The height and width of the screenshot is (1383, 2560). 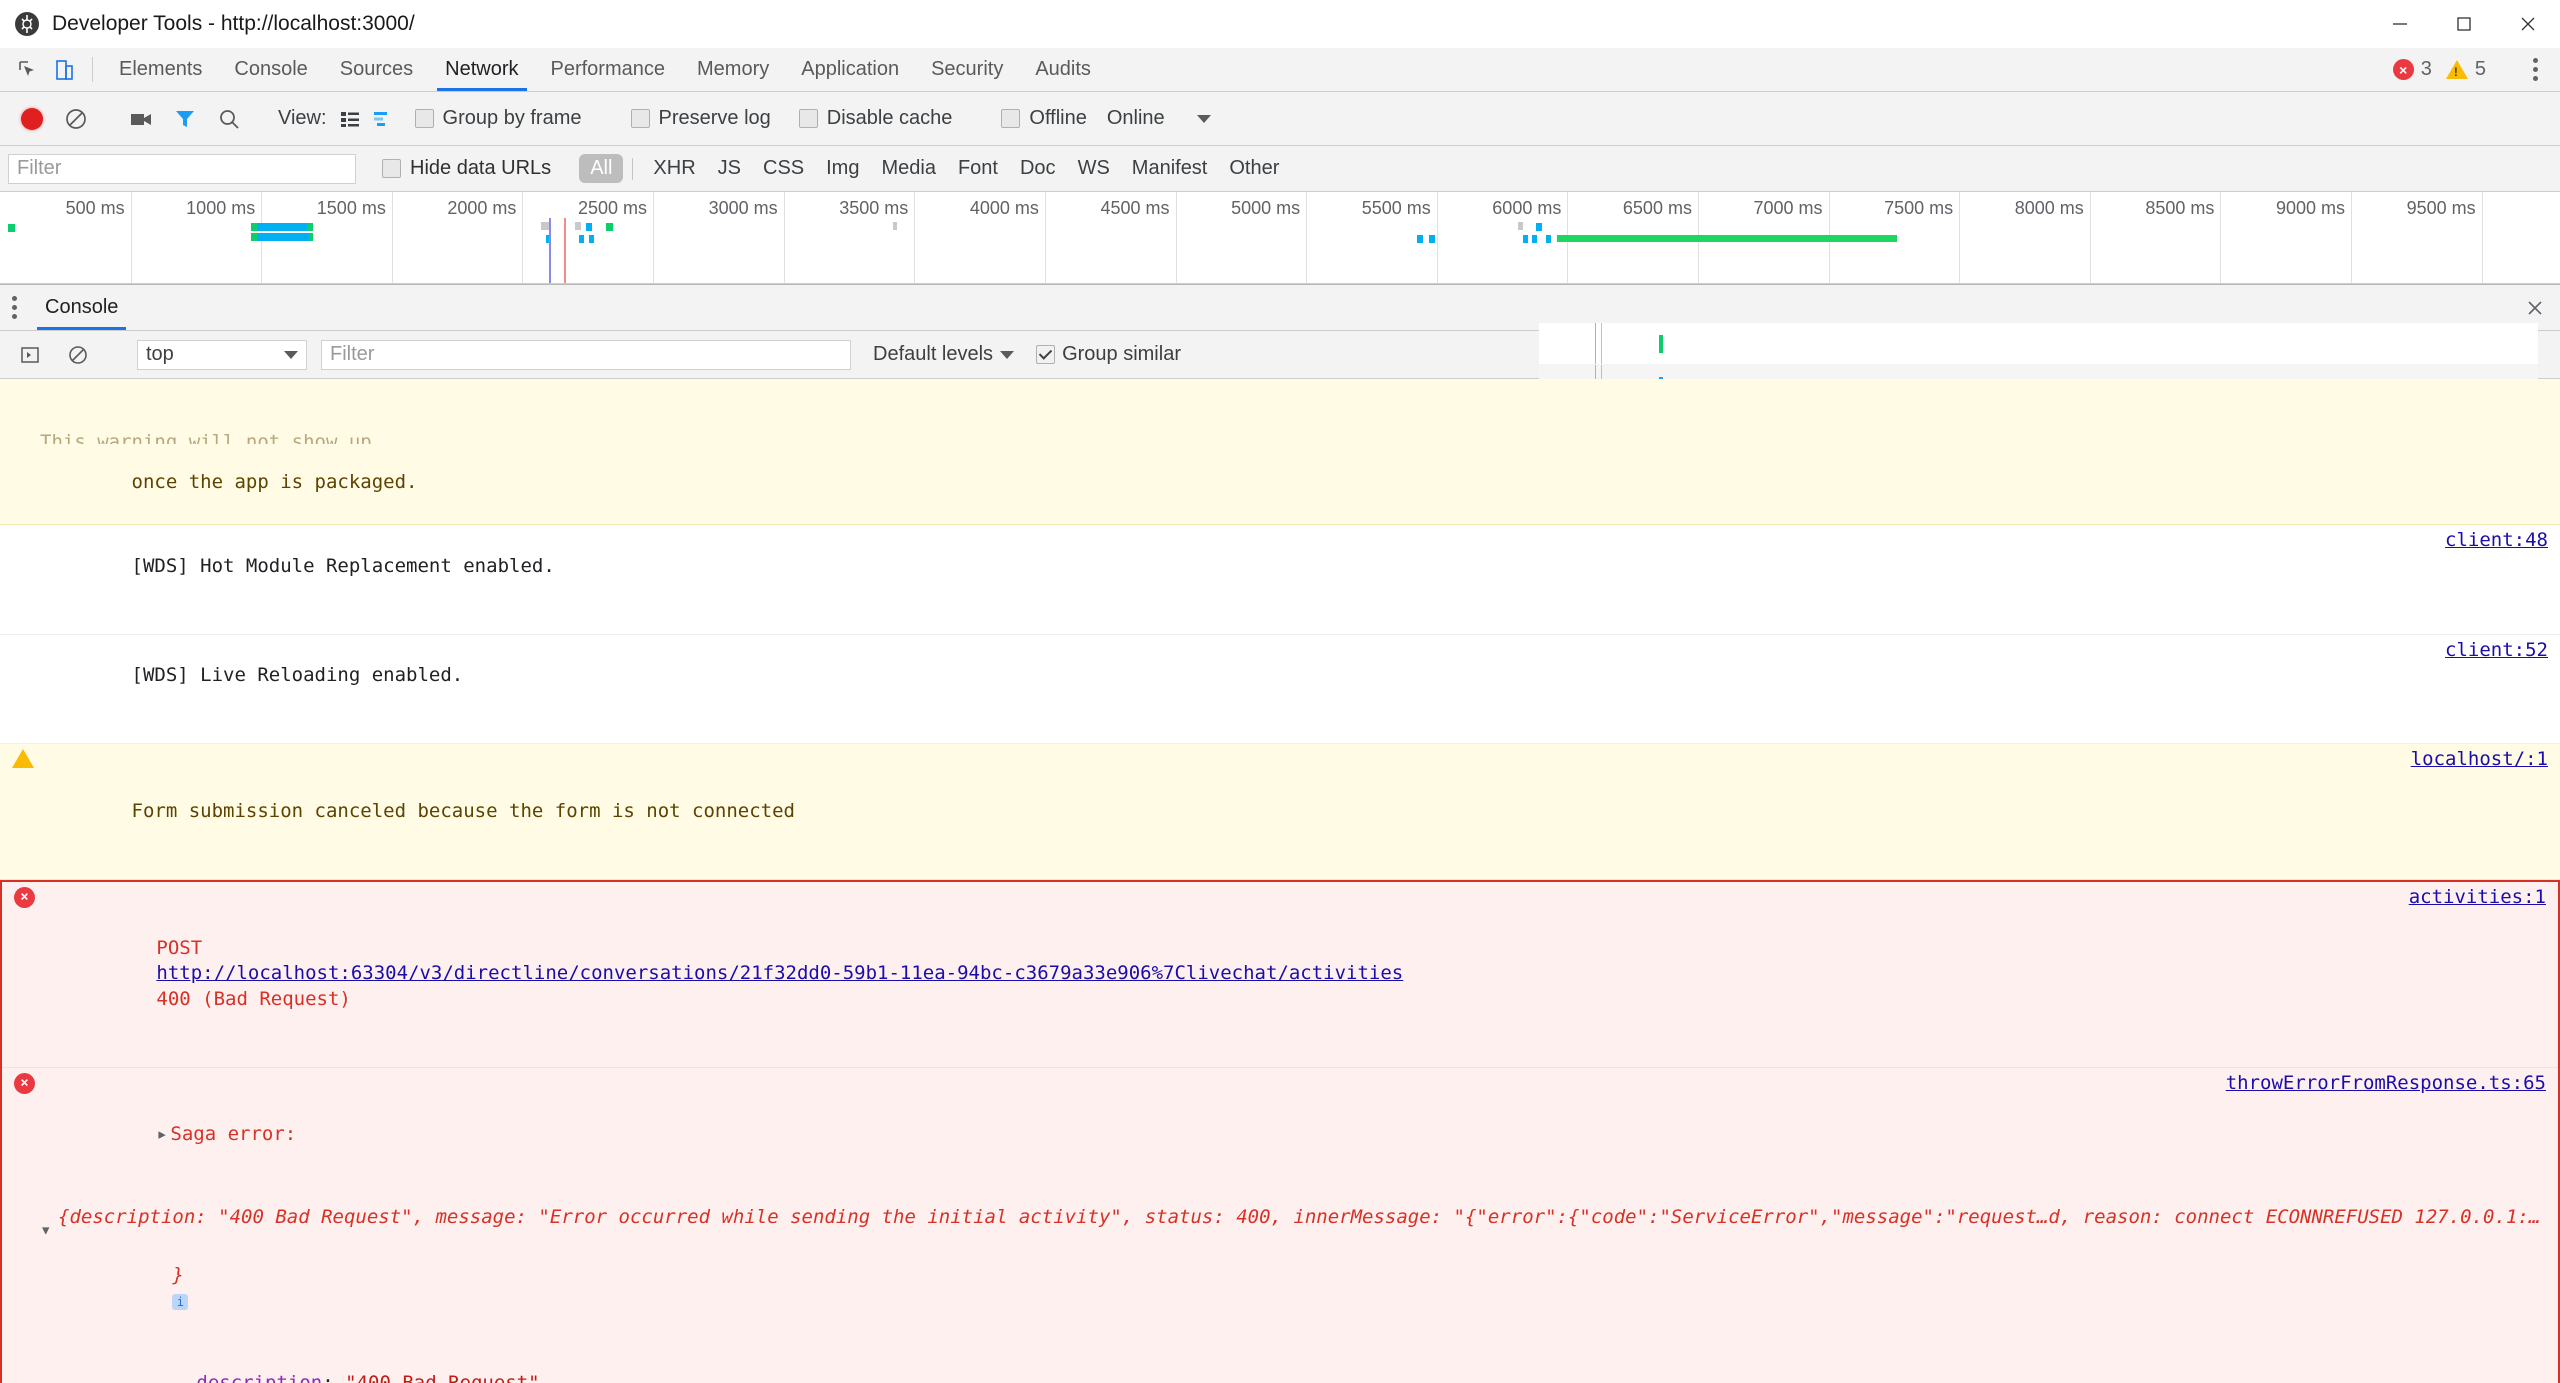 What do you see at coordinates (640, 118) in the screenshot?
I see `preserve-log-box` at bounding box center [640, 118].